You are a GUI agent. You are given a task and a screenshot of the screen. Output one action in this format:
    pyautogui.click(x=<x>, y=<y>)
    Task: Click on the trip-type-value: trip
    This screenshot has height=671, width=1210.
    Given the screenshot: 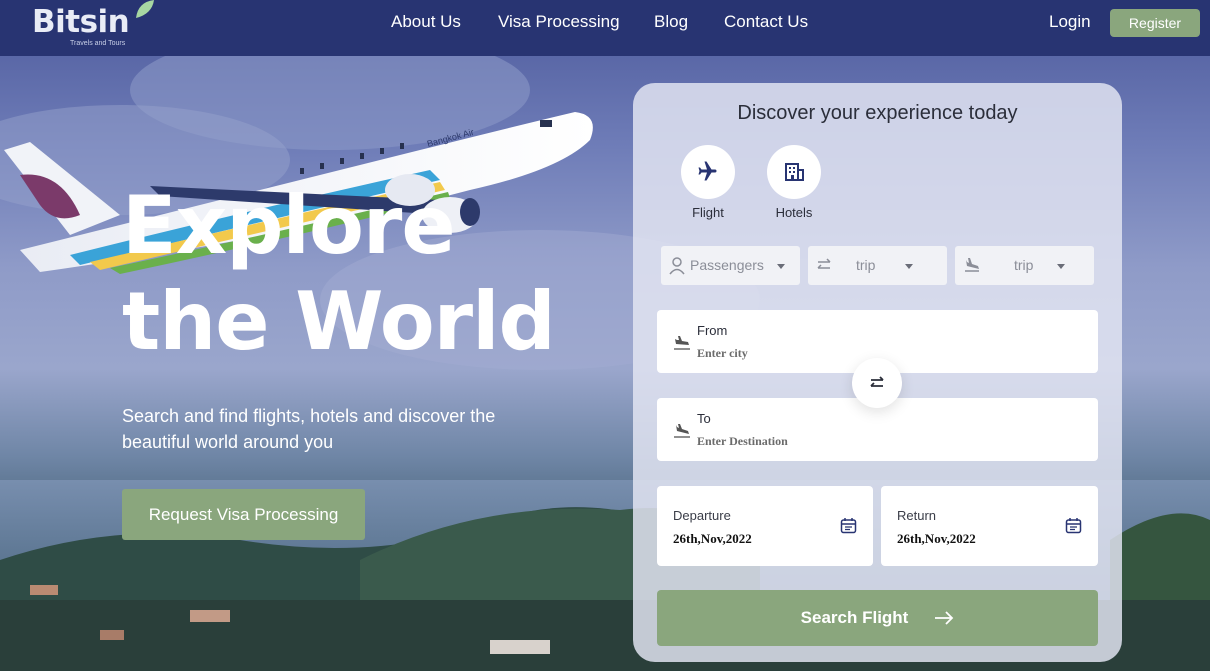 What is the action you would take?
    pyautogui.click(x=866, y=265)
    